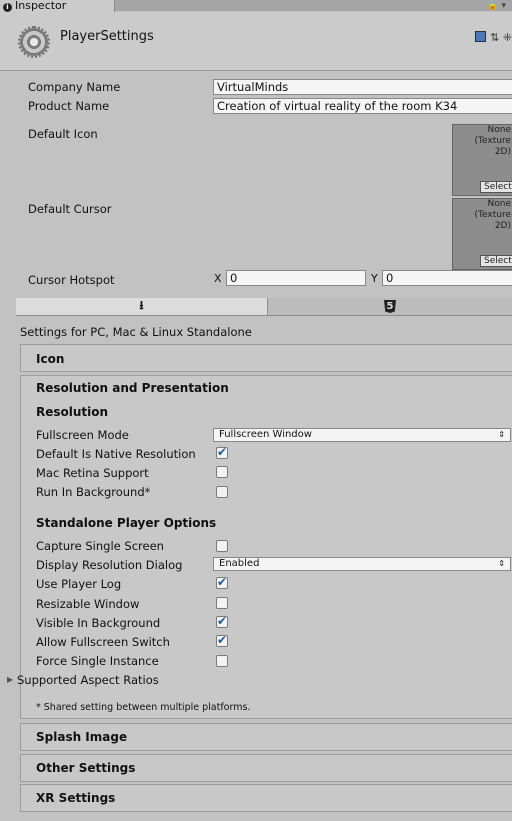  I want to click on run-in-background-checkbox, so click(222, 492).